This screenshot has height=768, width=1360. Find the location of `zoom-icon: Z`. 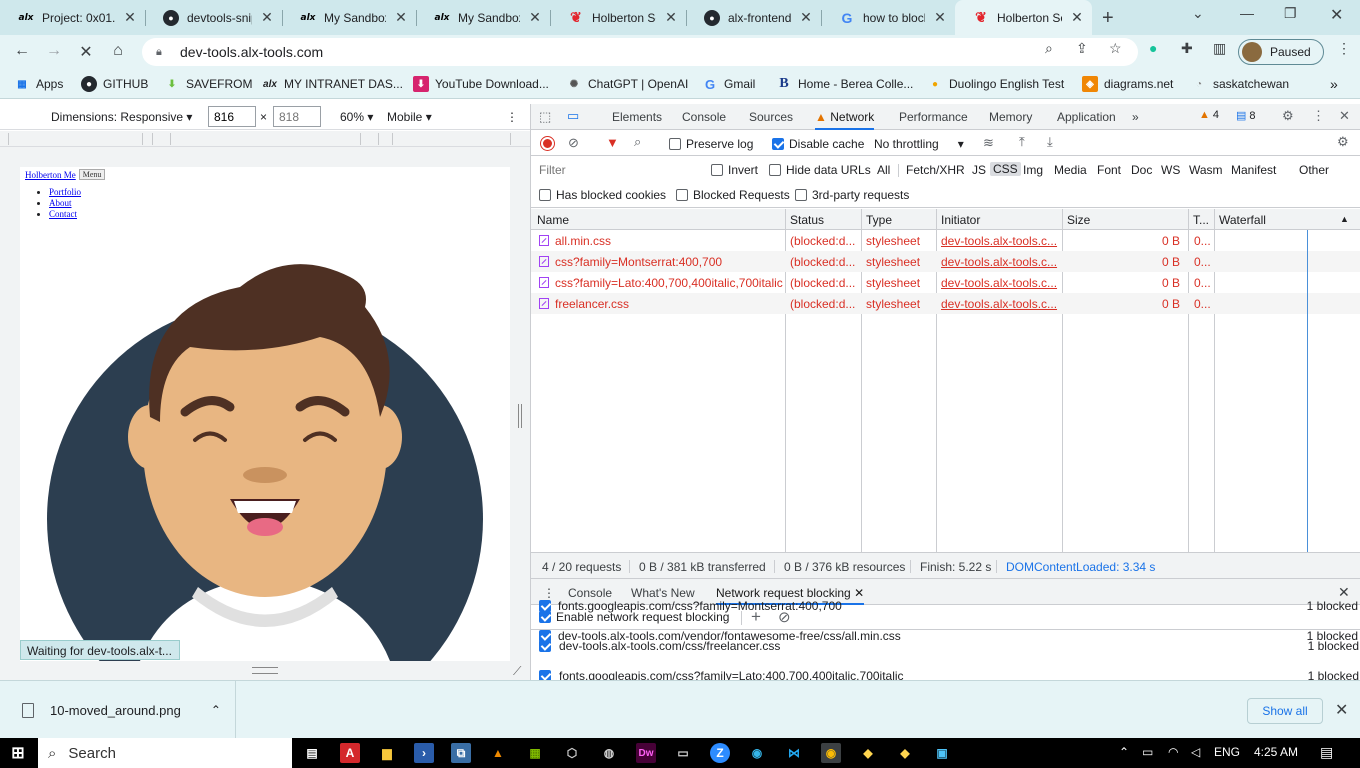

zoom-icon: Z is located at coordinates (720, 753).